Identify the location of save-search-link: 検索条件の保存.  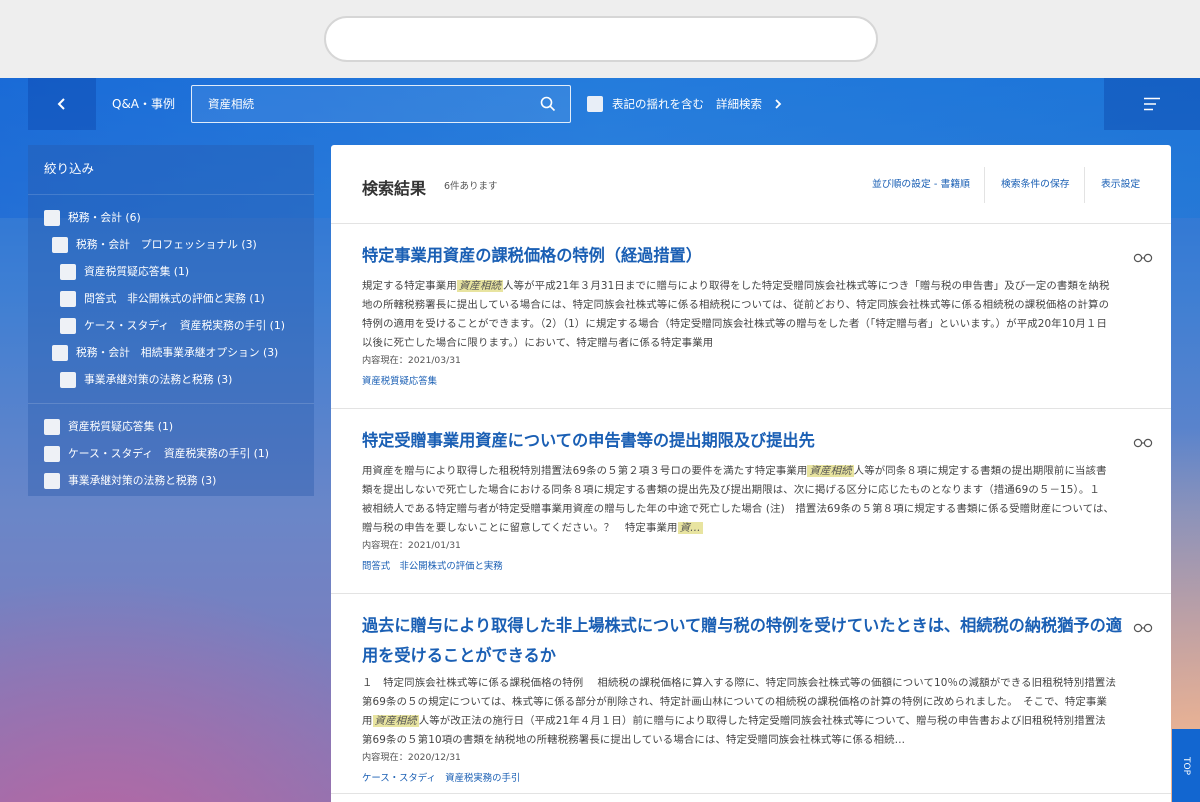
(1035, 185).